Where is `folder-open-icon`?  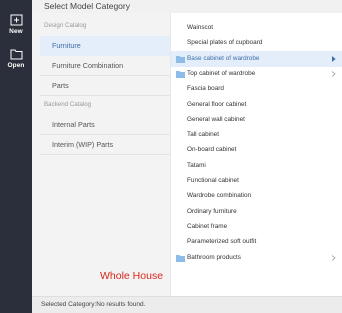 folder-open-icon is located at coordinates (16, 54).